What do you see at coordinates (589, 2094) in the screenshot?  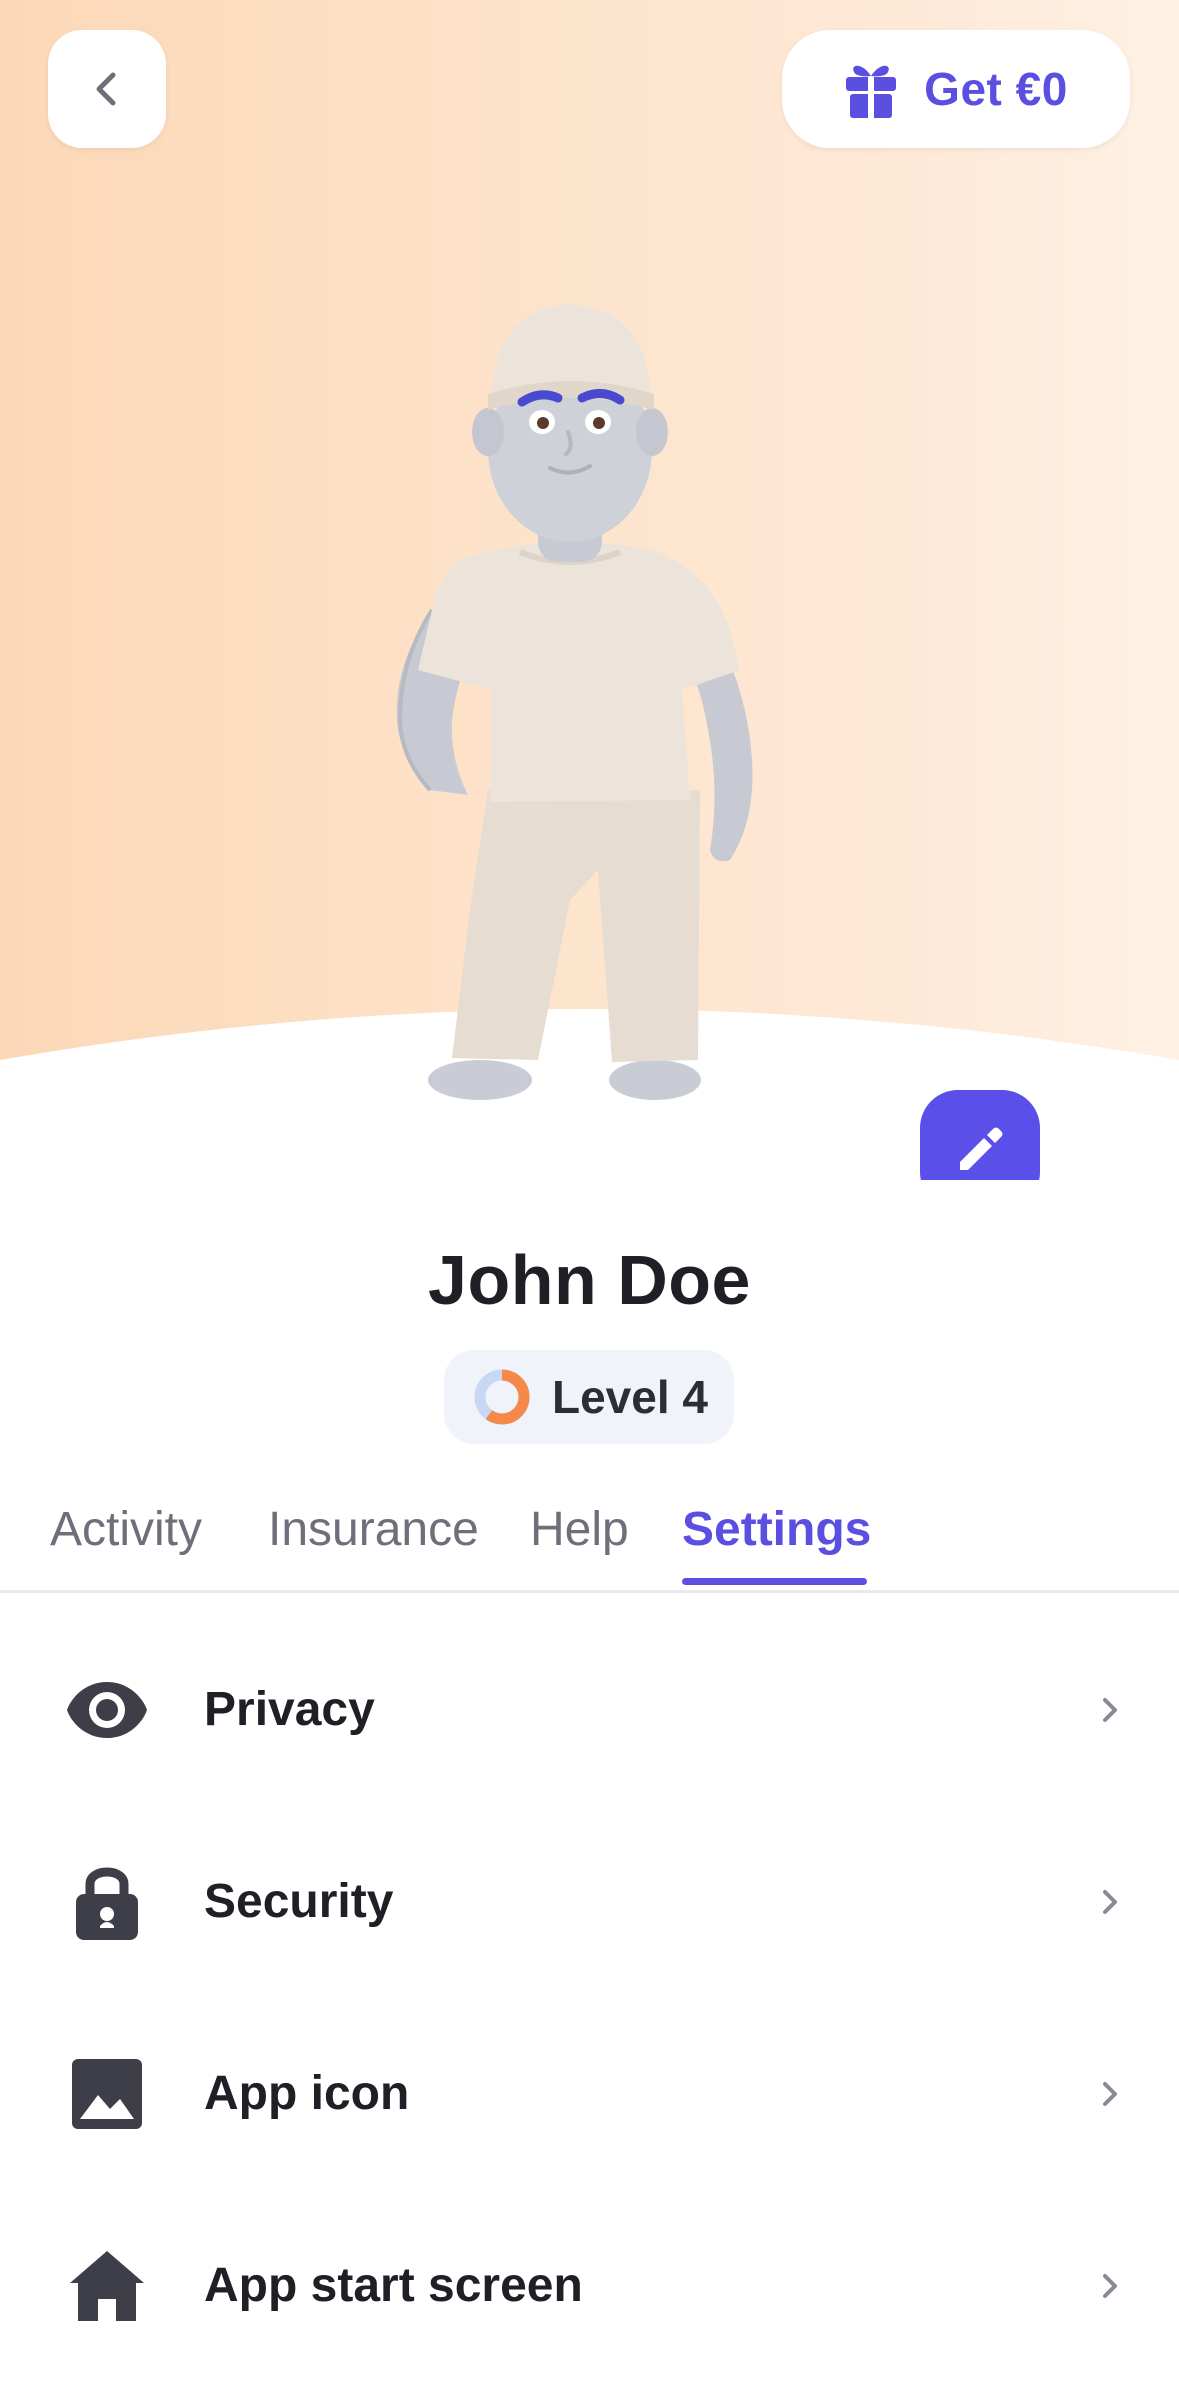 I see `settings-item-app-icon: App icon` at bounding box center [589, 2094].